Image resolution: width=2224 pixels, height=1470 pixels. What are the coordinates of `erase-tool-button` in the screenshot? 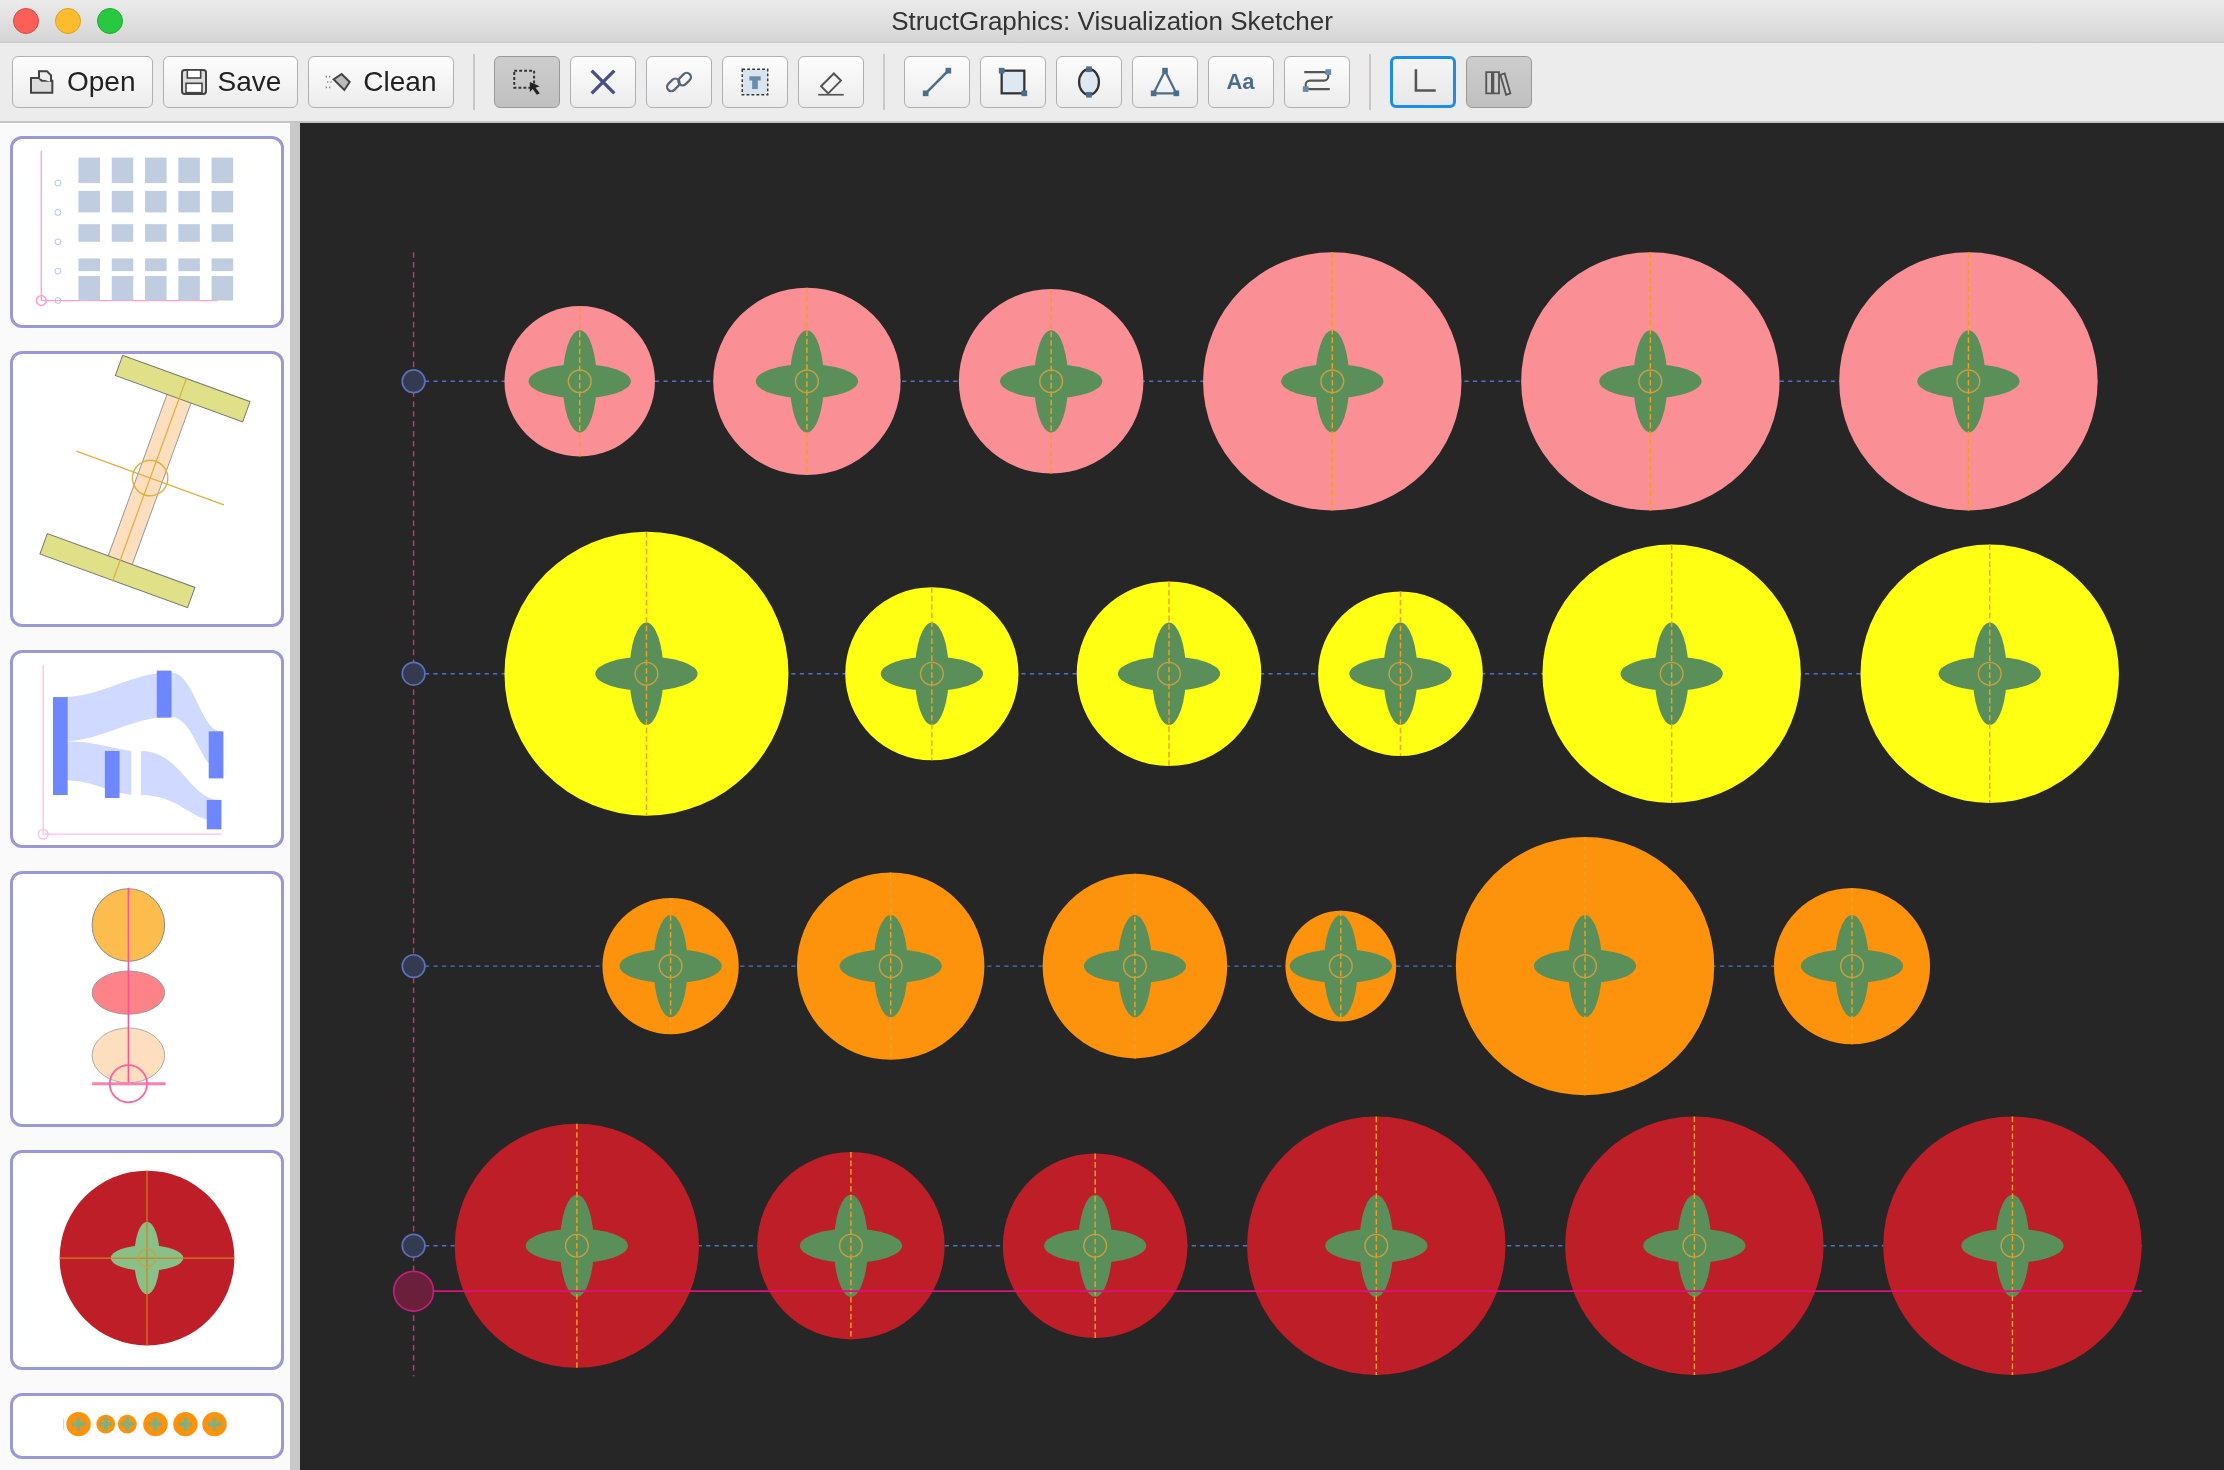 It's located at (830, 82).